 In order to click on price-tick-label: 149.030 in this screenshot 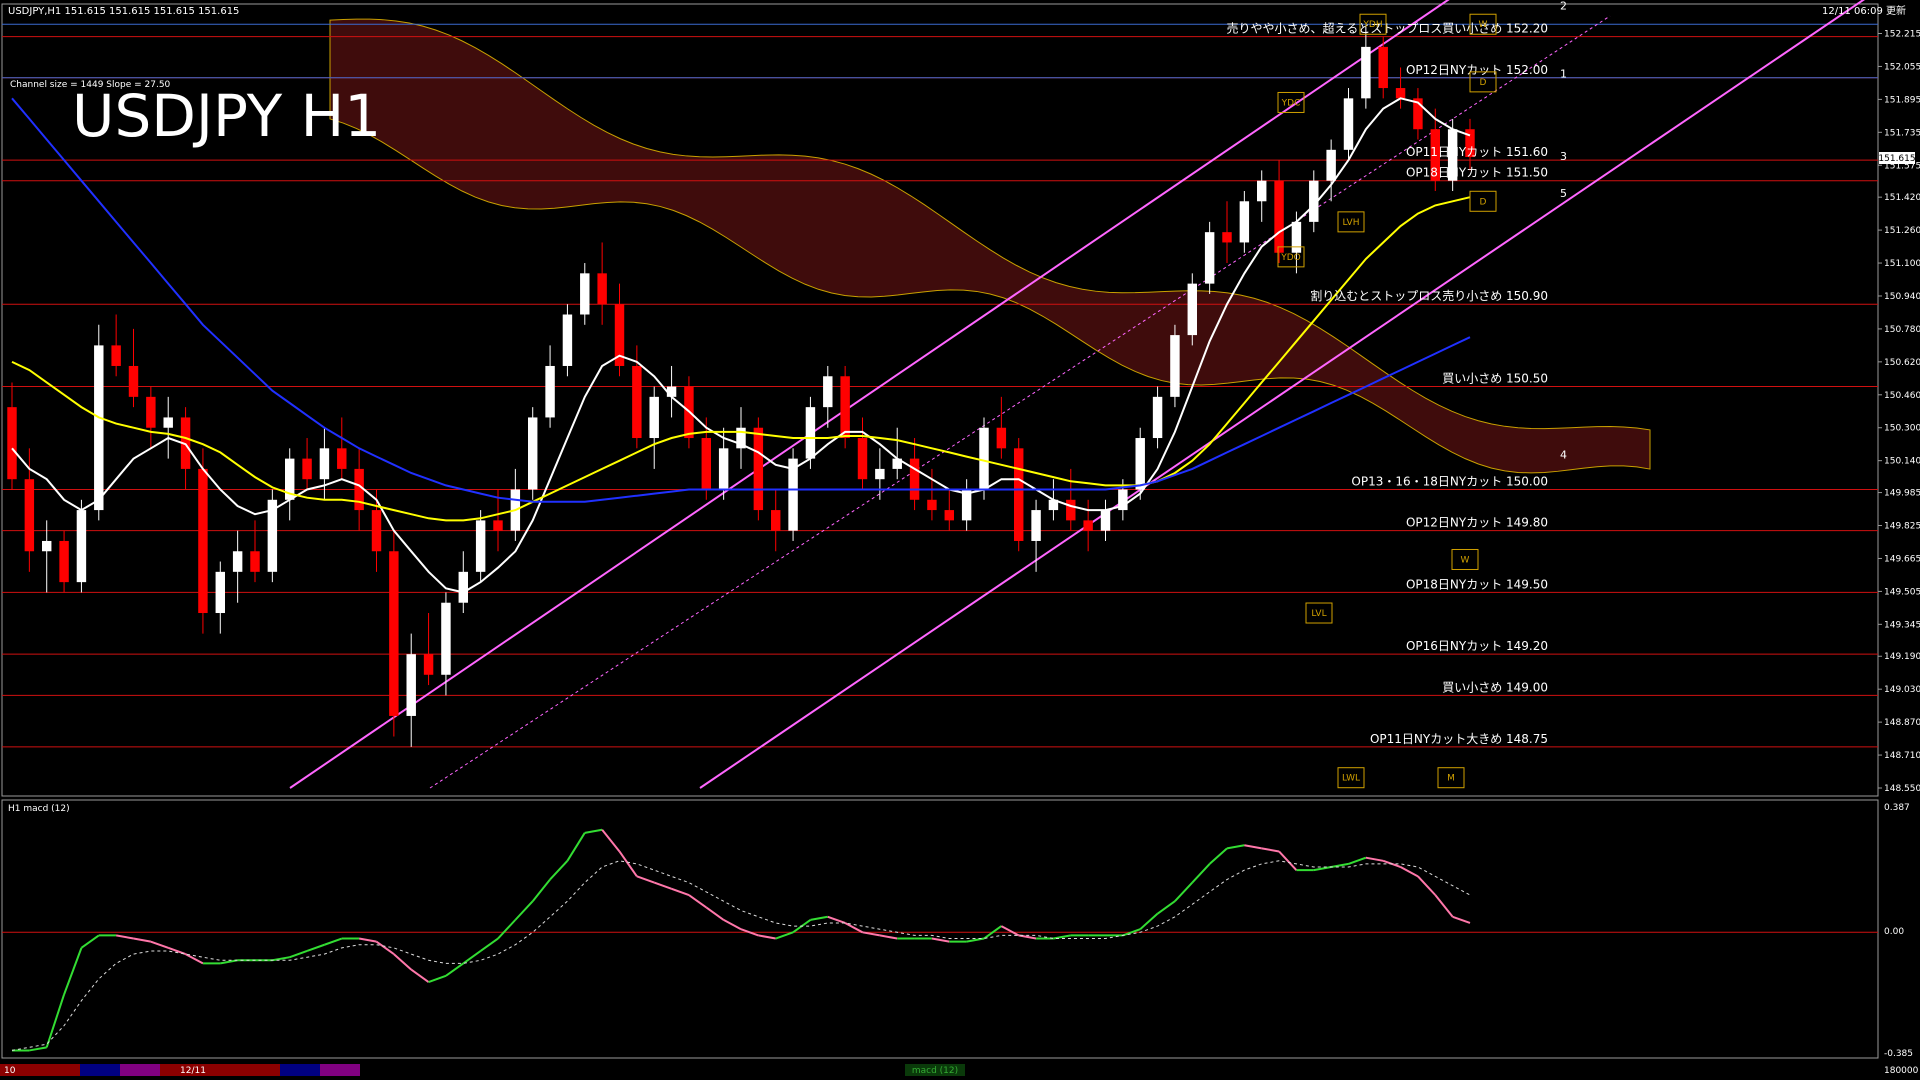, I will do `click(1902, 690)`.